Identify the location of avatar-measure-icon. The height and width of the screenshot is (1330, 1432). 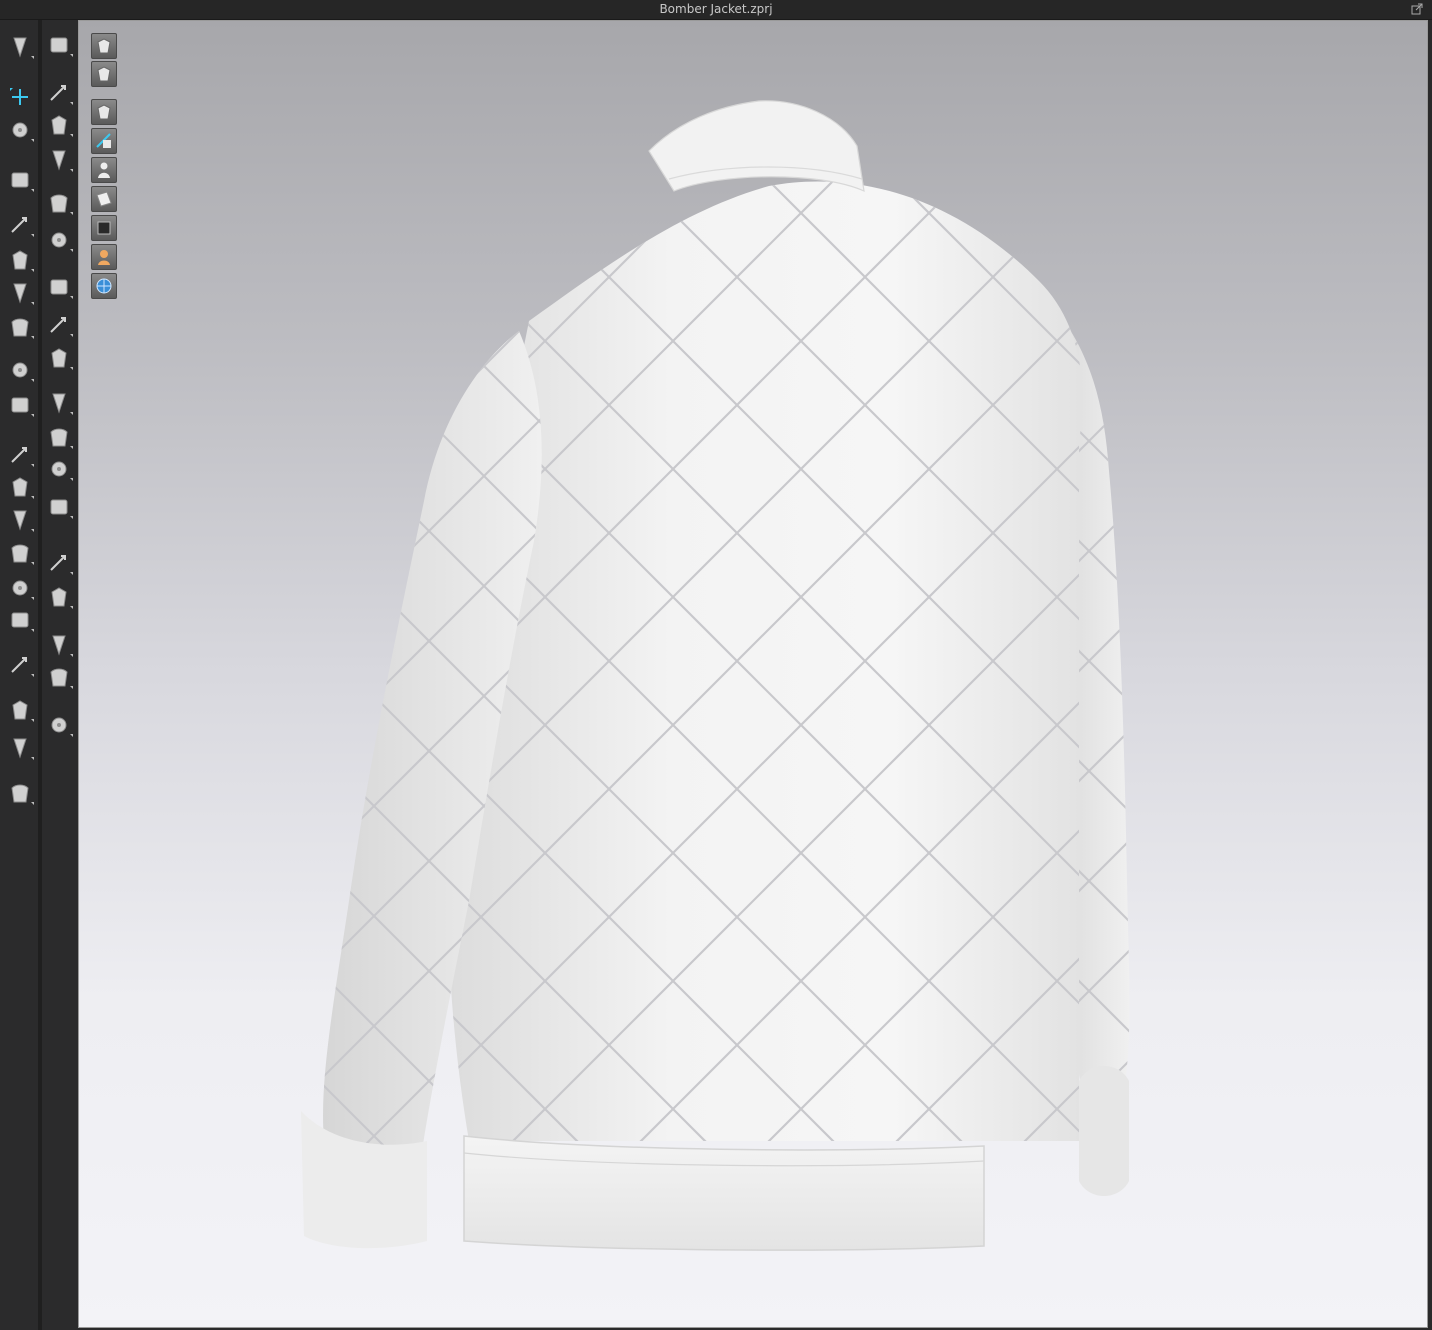
(20, 553).